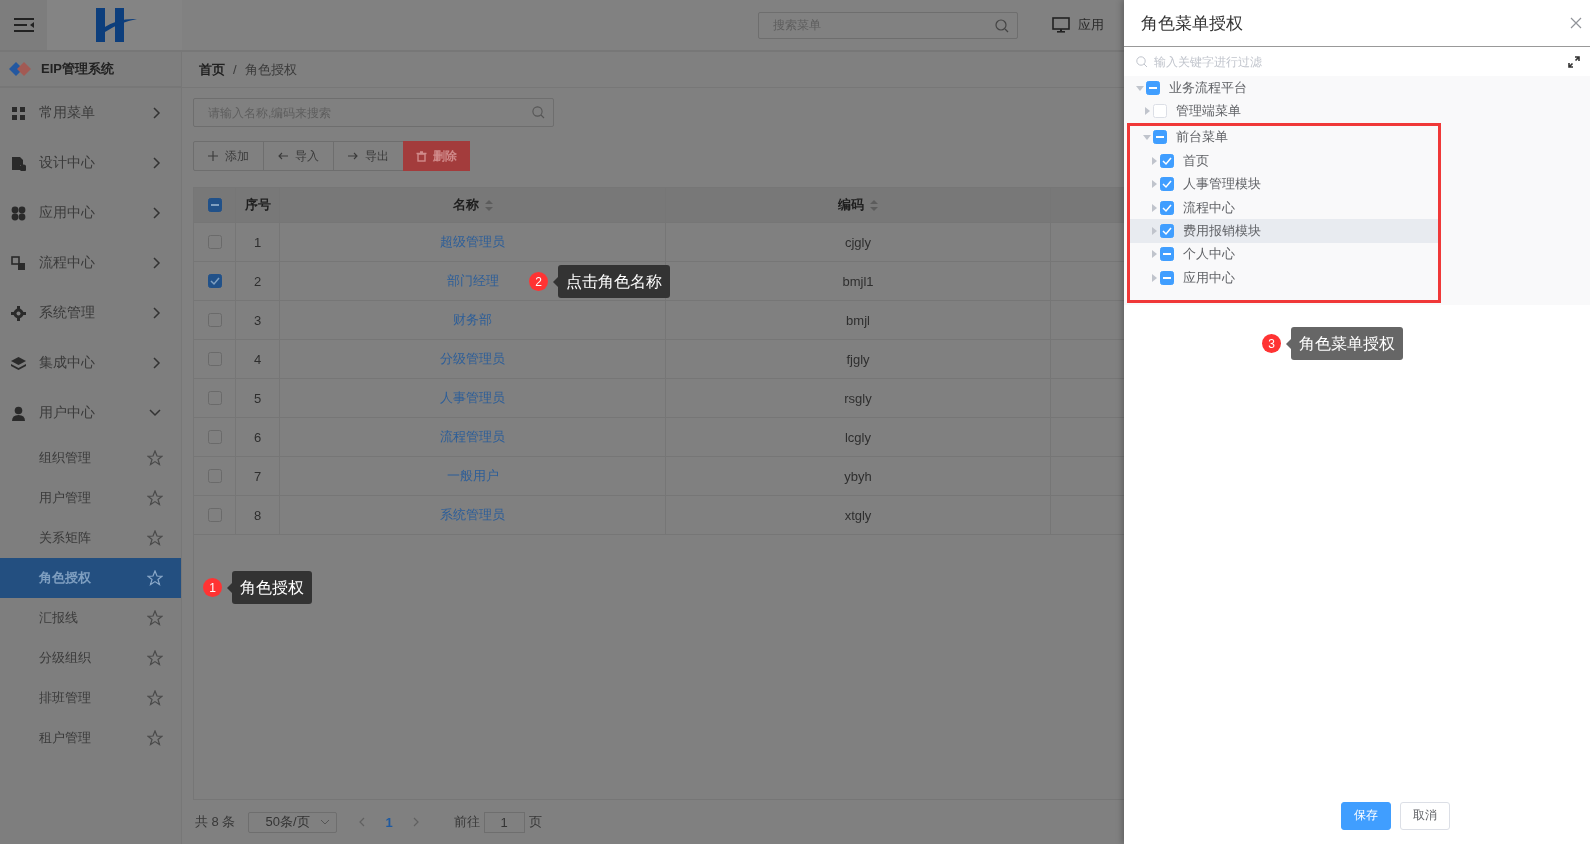  What do you see at coordinates (270, 69) in the screenshot?
I see `breadcrumb-item: 角色授权` at bounding box center [270, 69].